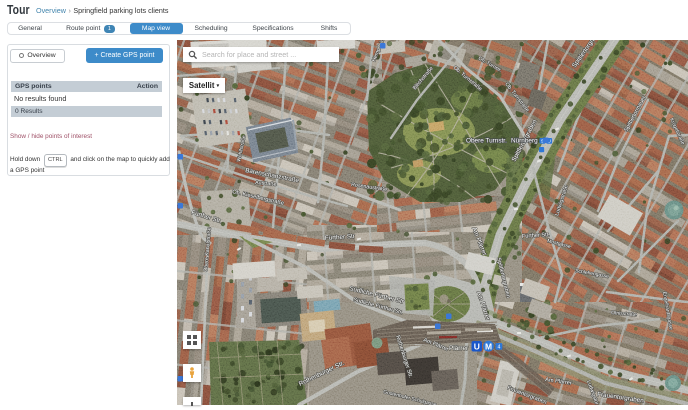 This screenshot has width=688, height=410. What do you see at coordinates (488, 347) in the screenshot?
I see `svg-text: M` at bounding box center [488, 347].